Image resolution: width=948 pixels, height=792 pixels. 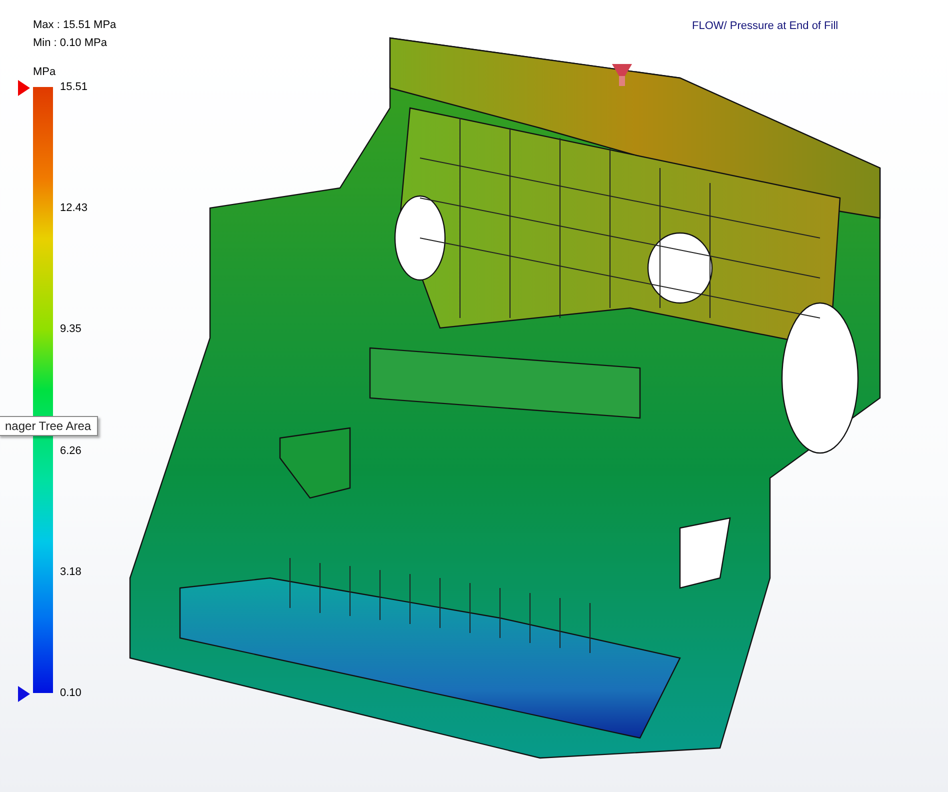 I want to click on scale-tick-label: 15.51, so click(x=74, y=87).